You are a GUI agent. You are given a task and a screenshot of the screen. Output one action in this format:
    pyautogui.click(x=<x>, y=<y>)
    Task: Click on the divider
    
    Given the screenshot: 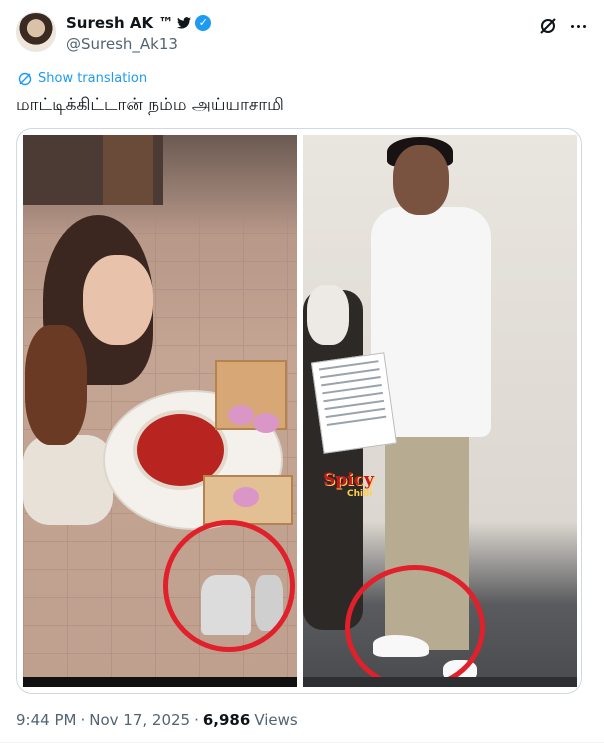 What is the action you would take?
    pyautogui.click(x=302, y=742)
    